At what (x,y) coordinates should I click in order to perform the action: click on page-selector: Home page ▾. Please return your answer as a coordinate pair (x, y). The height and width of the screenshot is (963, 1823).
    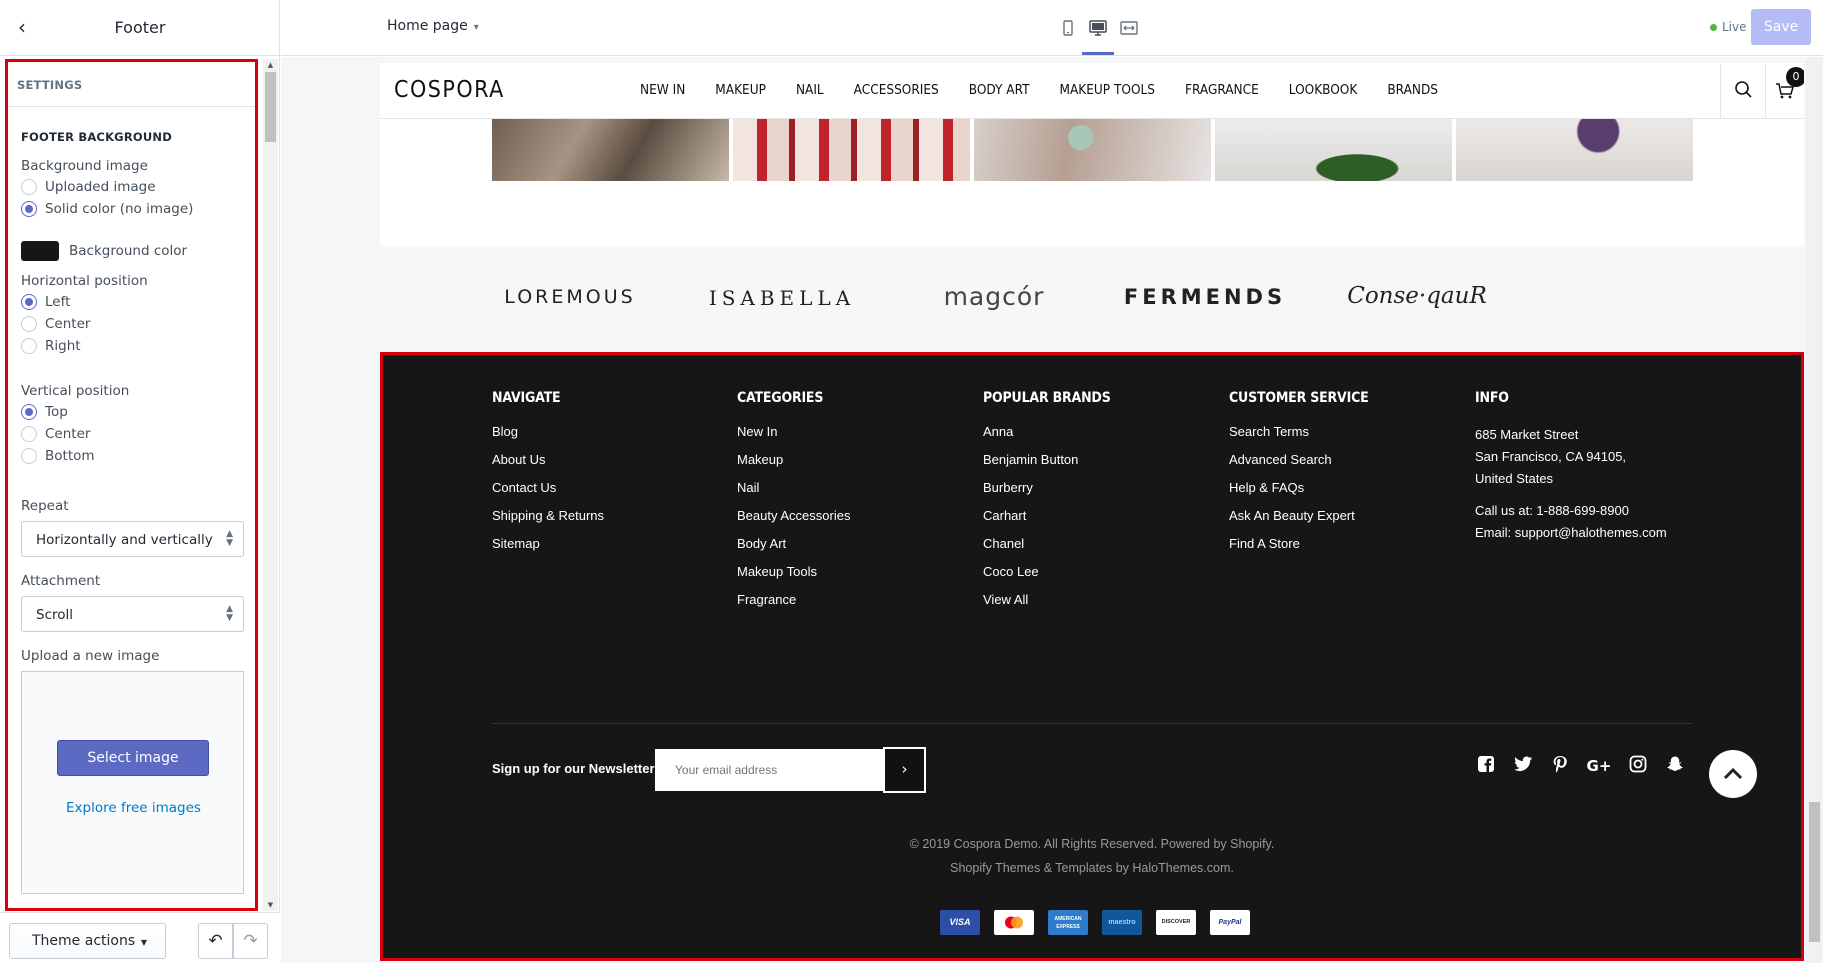
    Looking at the image, I should click on (433, 26).